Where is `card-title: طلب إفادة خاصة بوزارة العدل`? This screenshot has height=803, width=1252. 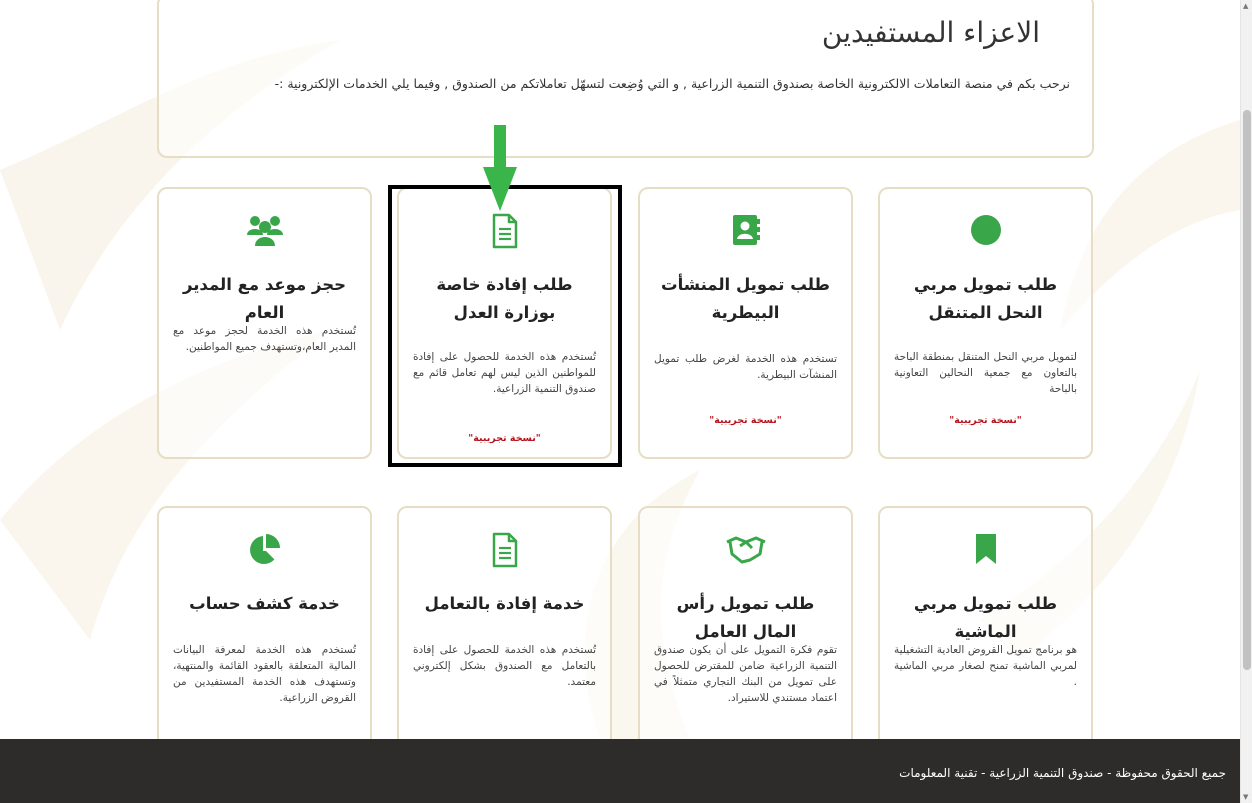
card-title: طلب إفادة خاصة بوزارة العدل is located at coordinates (504, 298).